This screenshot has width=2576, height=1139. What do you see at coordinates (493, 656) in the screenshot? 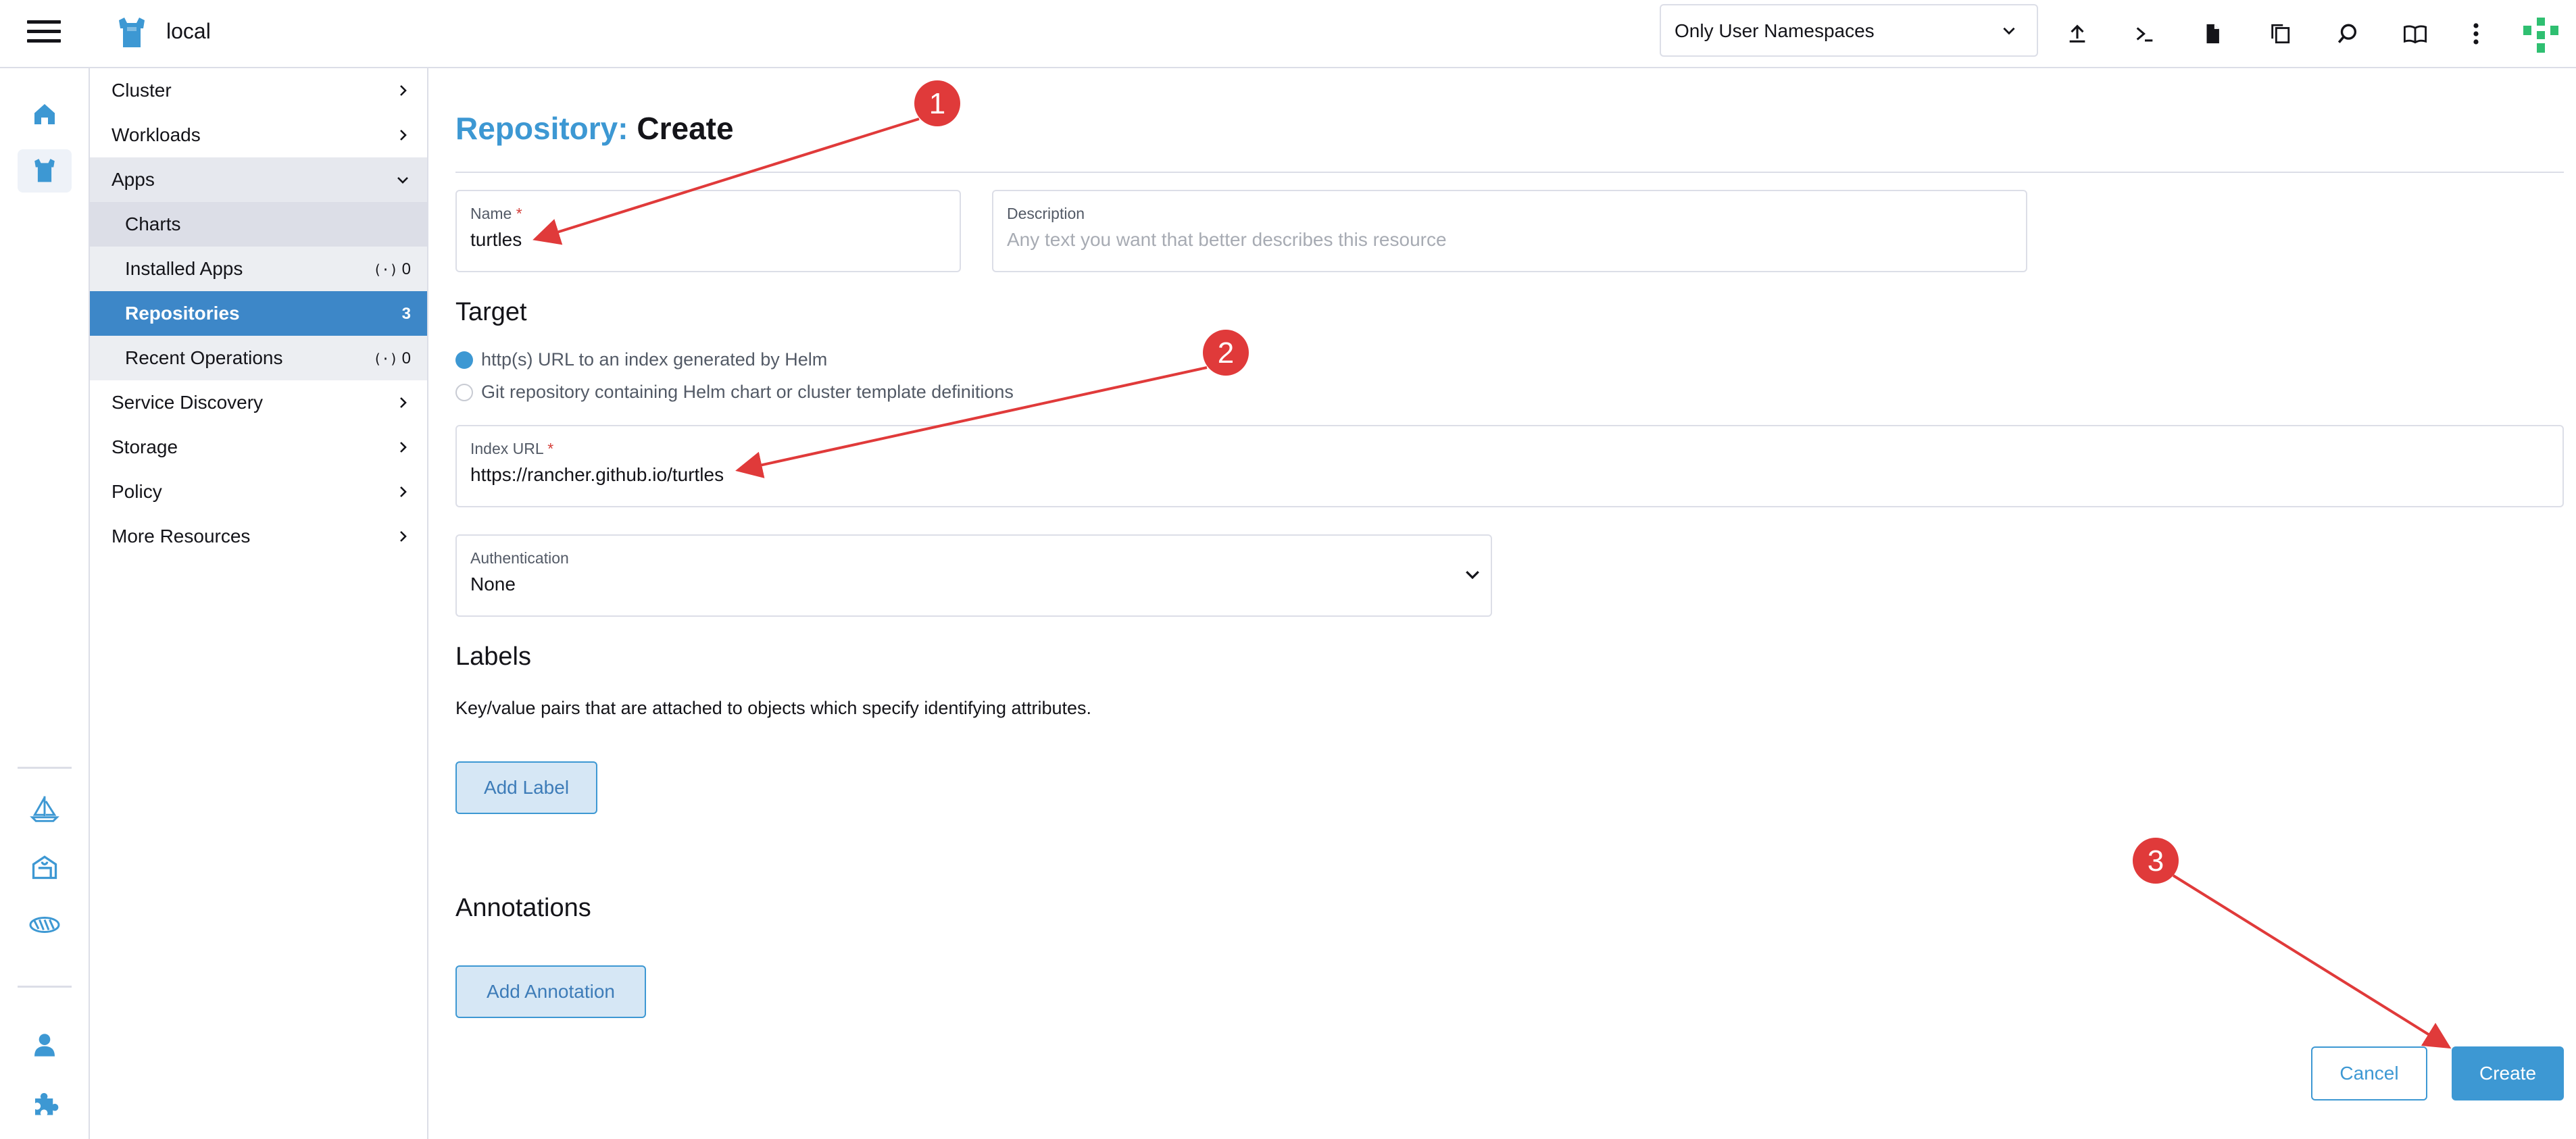
I see `labels-heading: Labels` at bounding box center [493, 656].